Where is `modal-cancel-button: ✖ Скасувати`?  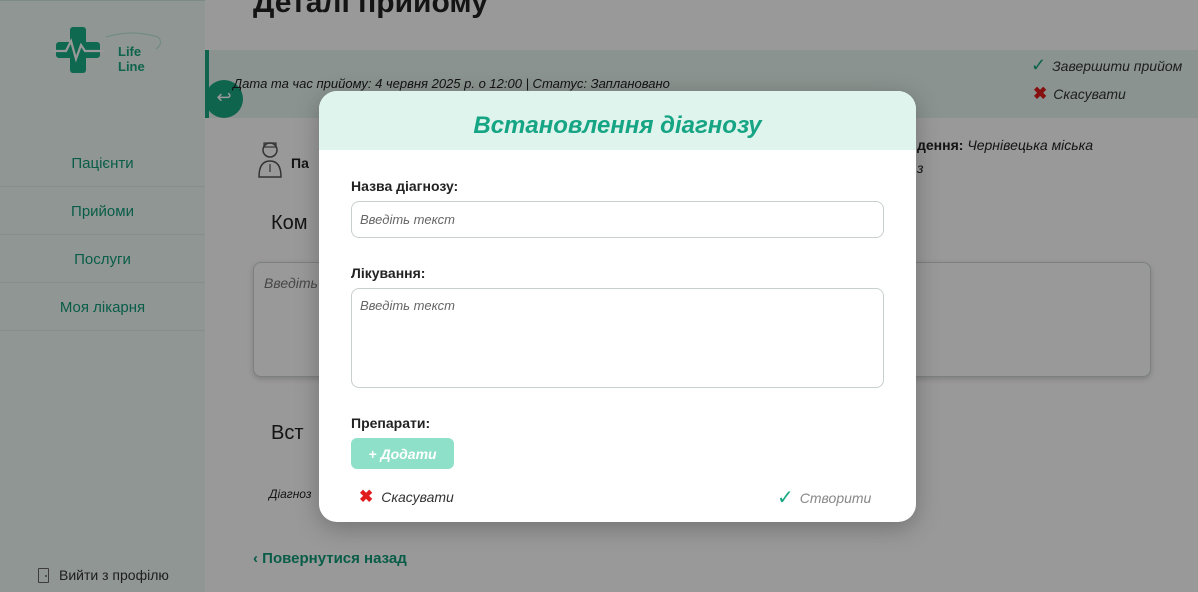 modal-cancel-button: ✖ Скасувати is located at coordinates (406, 497).